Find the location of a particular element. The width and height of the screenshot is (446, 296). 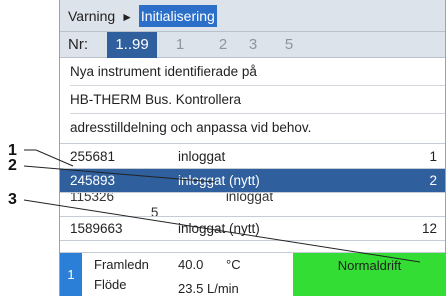

device-row: 1589663 inloggat (nytt) 12 is located at coordinates (252, 229).